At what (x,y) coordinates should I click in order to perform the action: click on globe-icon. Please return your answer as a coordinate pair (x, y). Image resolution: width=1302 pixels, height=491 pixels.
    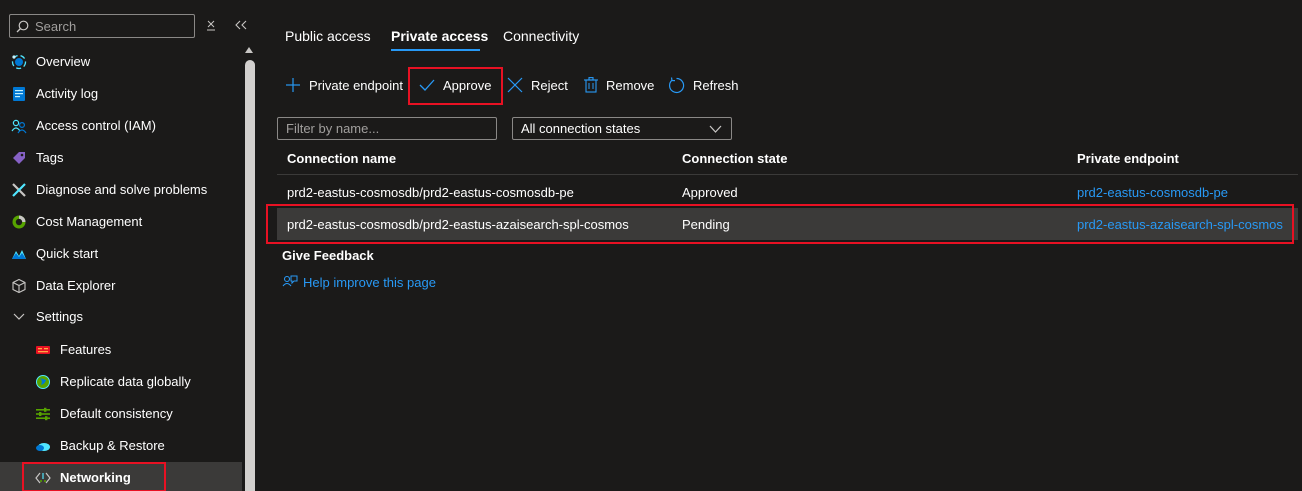
    Looking at the image, I should click on (43, 382).